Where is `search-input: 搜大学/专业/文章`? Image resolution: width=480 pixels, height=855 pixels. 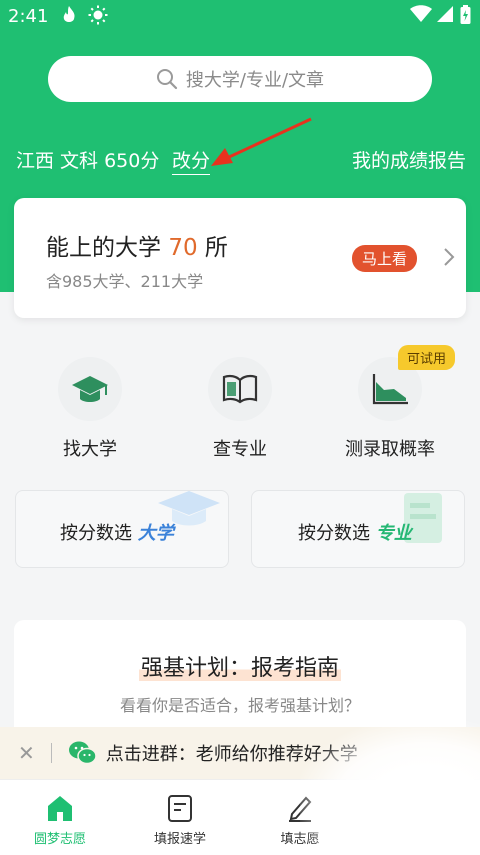 search-input: 搜大学/专业/文章 is located at coordinates (240, 79).